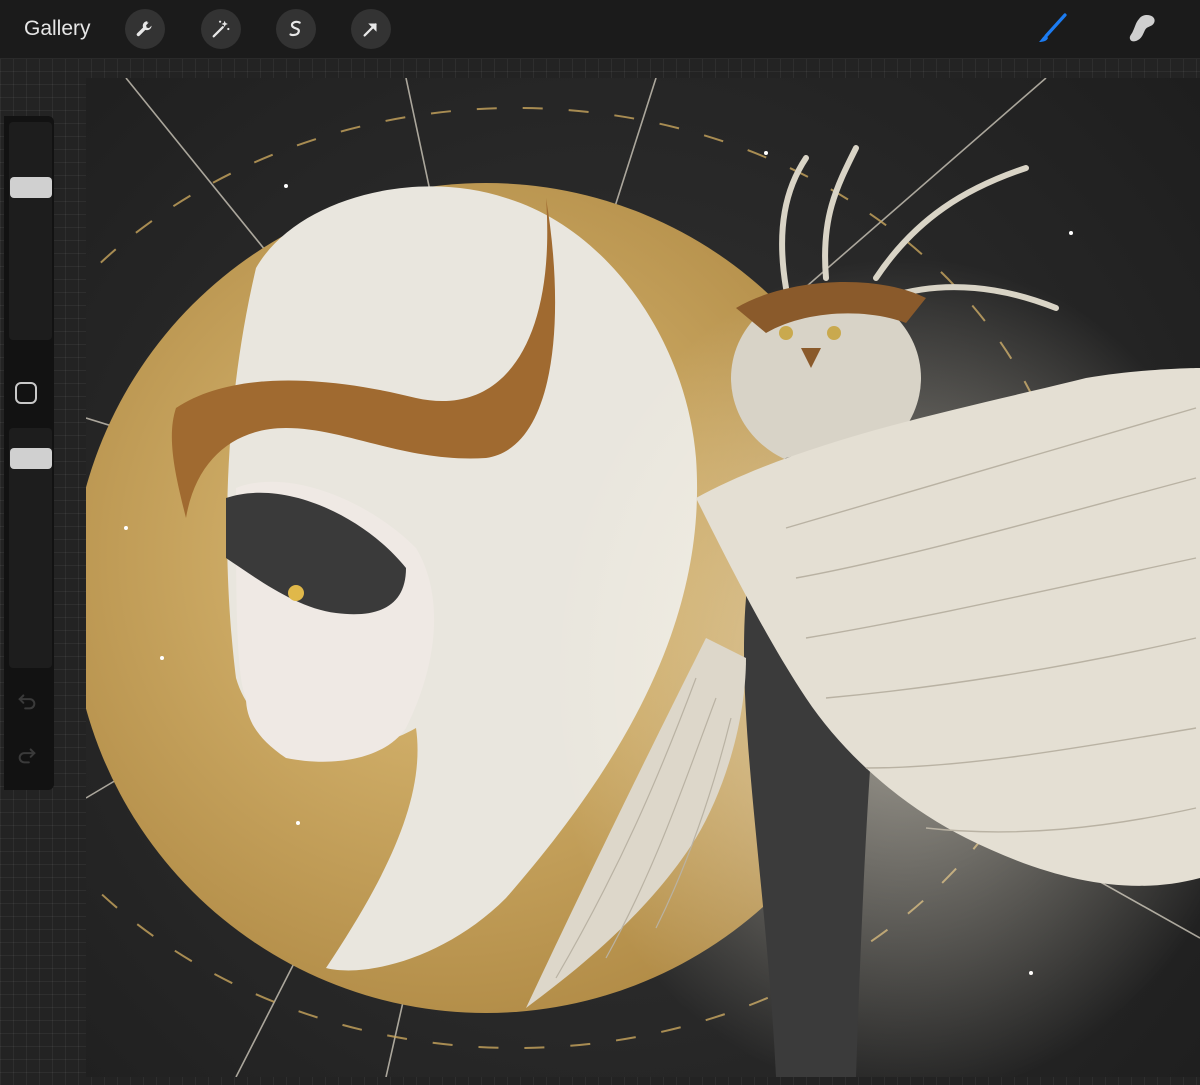 The image size is (1200, 1085). What do you see at coordinates (786, 333) in the screenshot?
I see `owl-eye-left` at bounding box center [786, 333].